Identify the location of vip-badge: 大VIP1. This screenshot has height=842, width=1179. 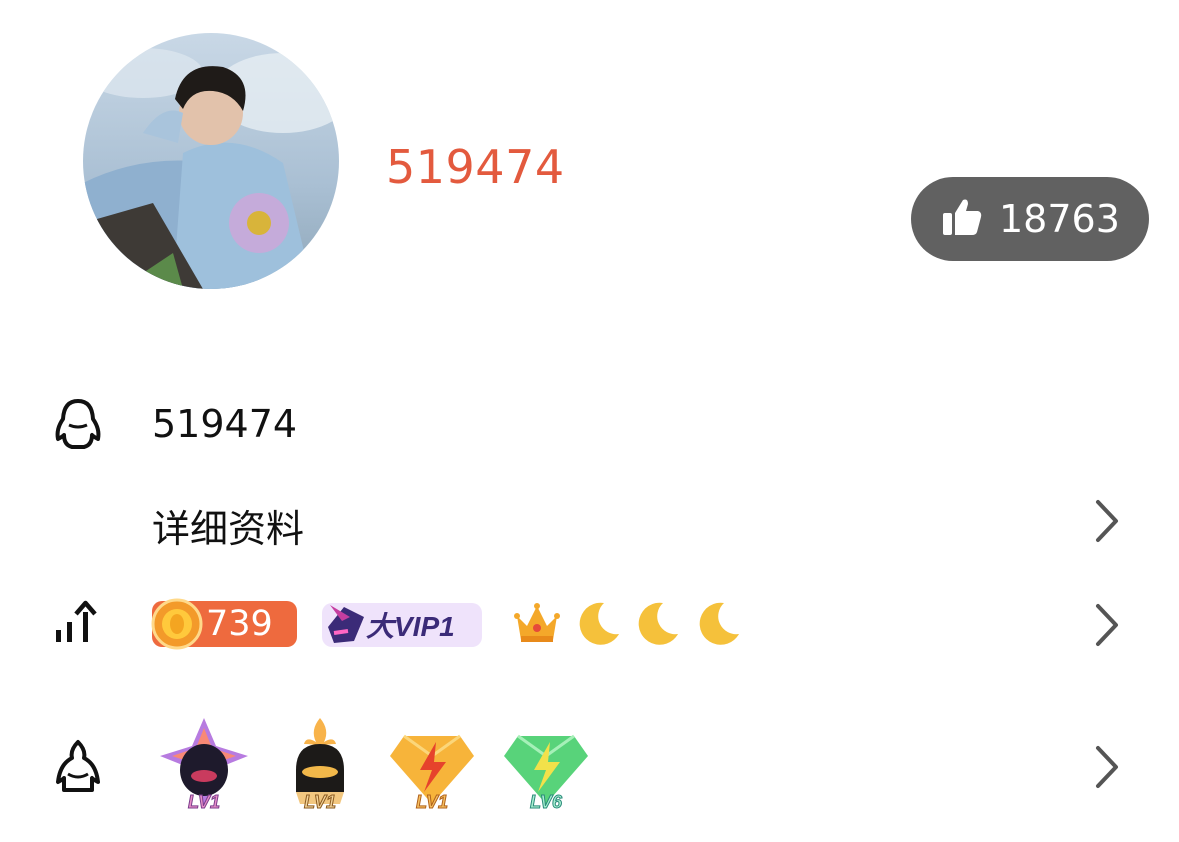
(402, 625).